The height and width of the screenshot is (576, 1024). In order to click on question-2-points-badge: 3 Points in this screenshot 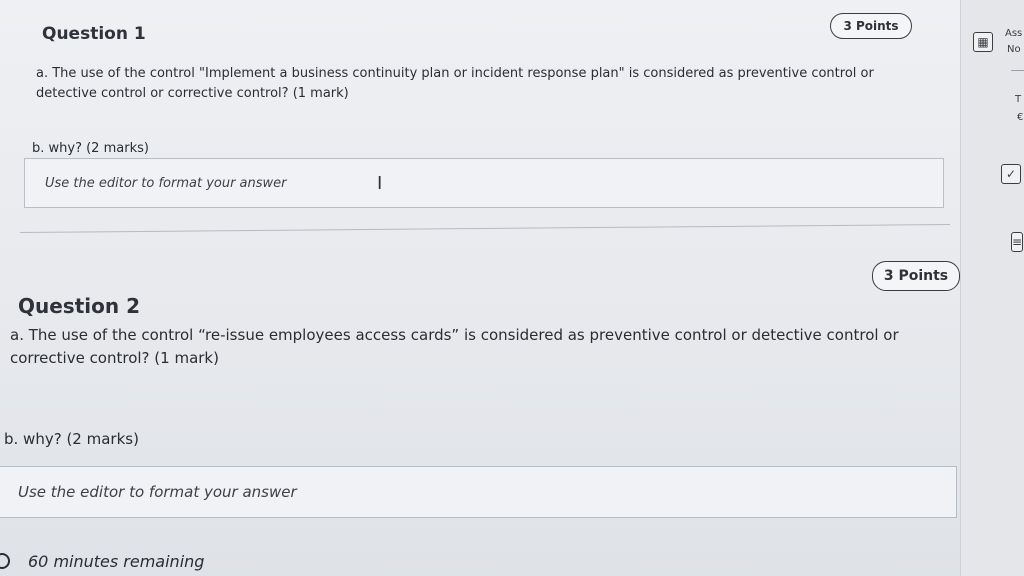, I will do `click(916, 276)`.